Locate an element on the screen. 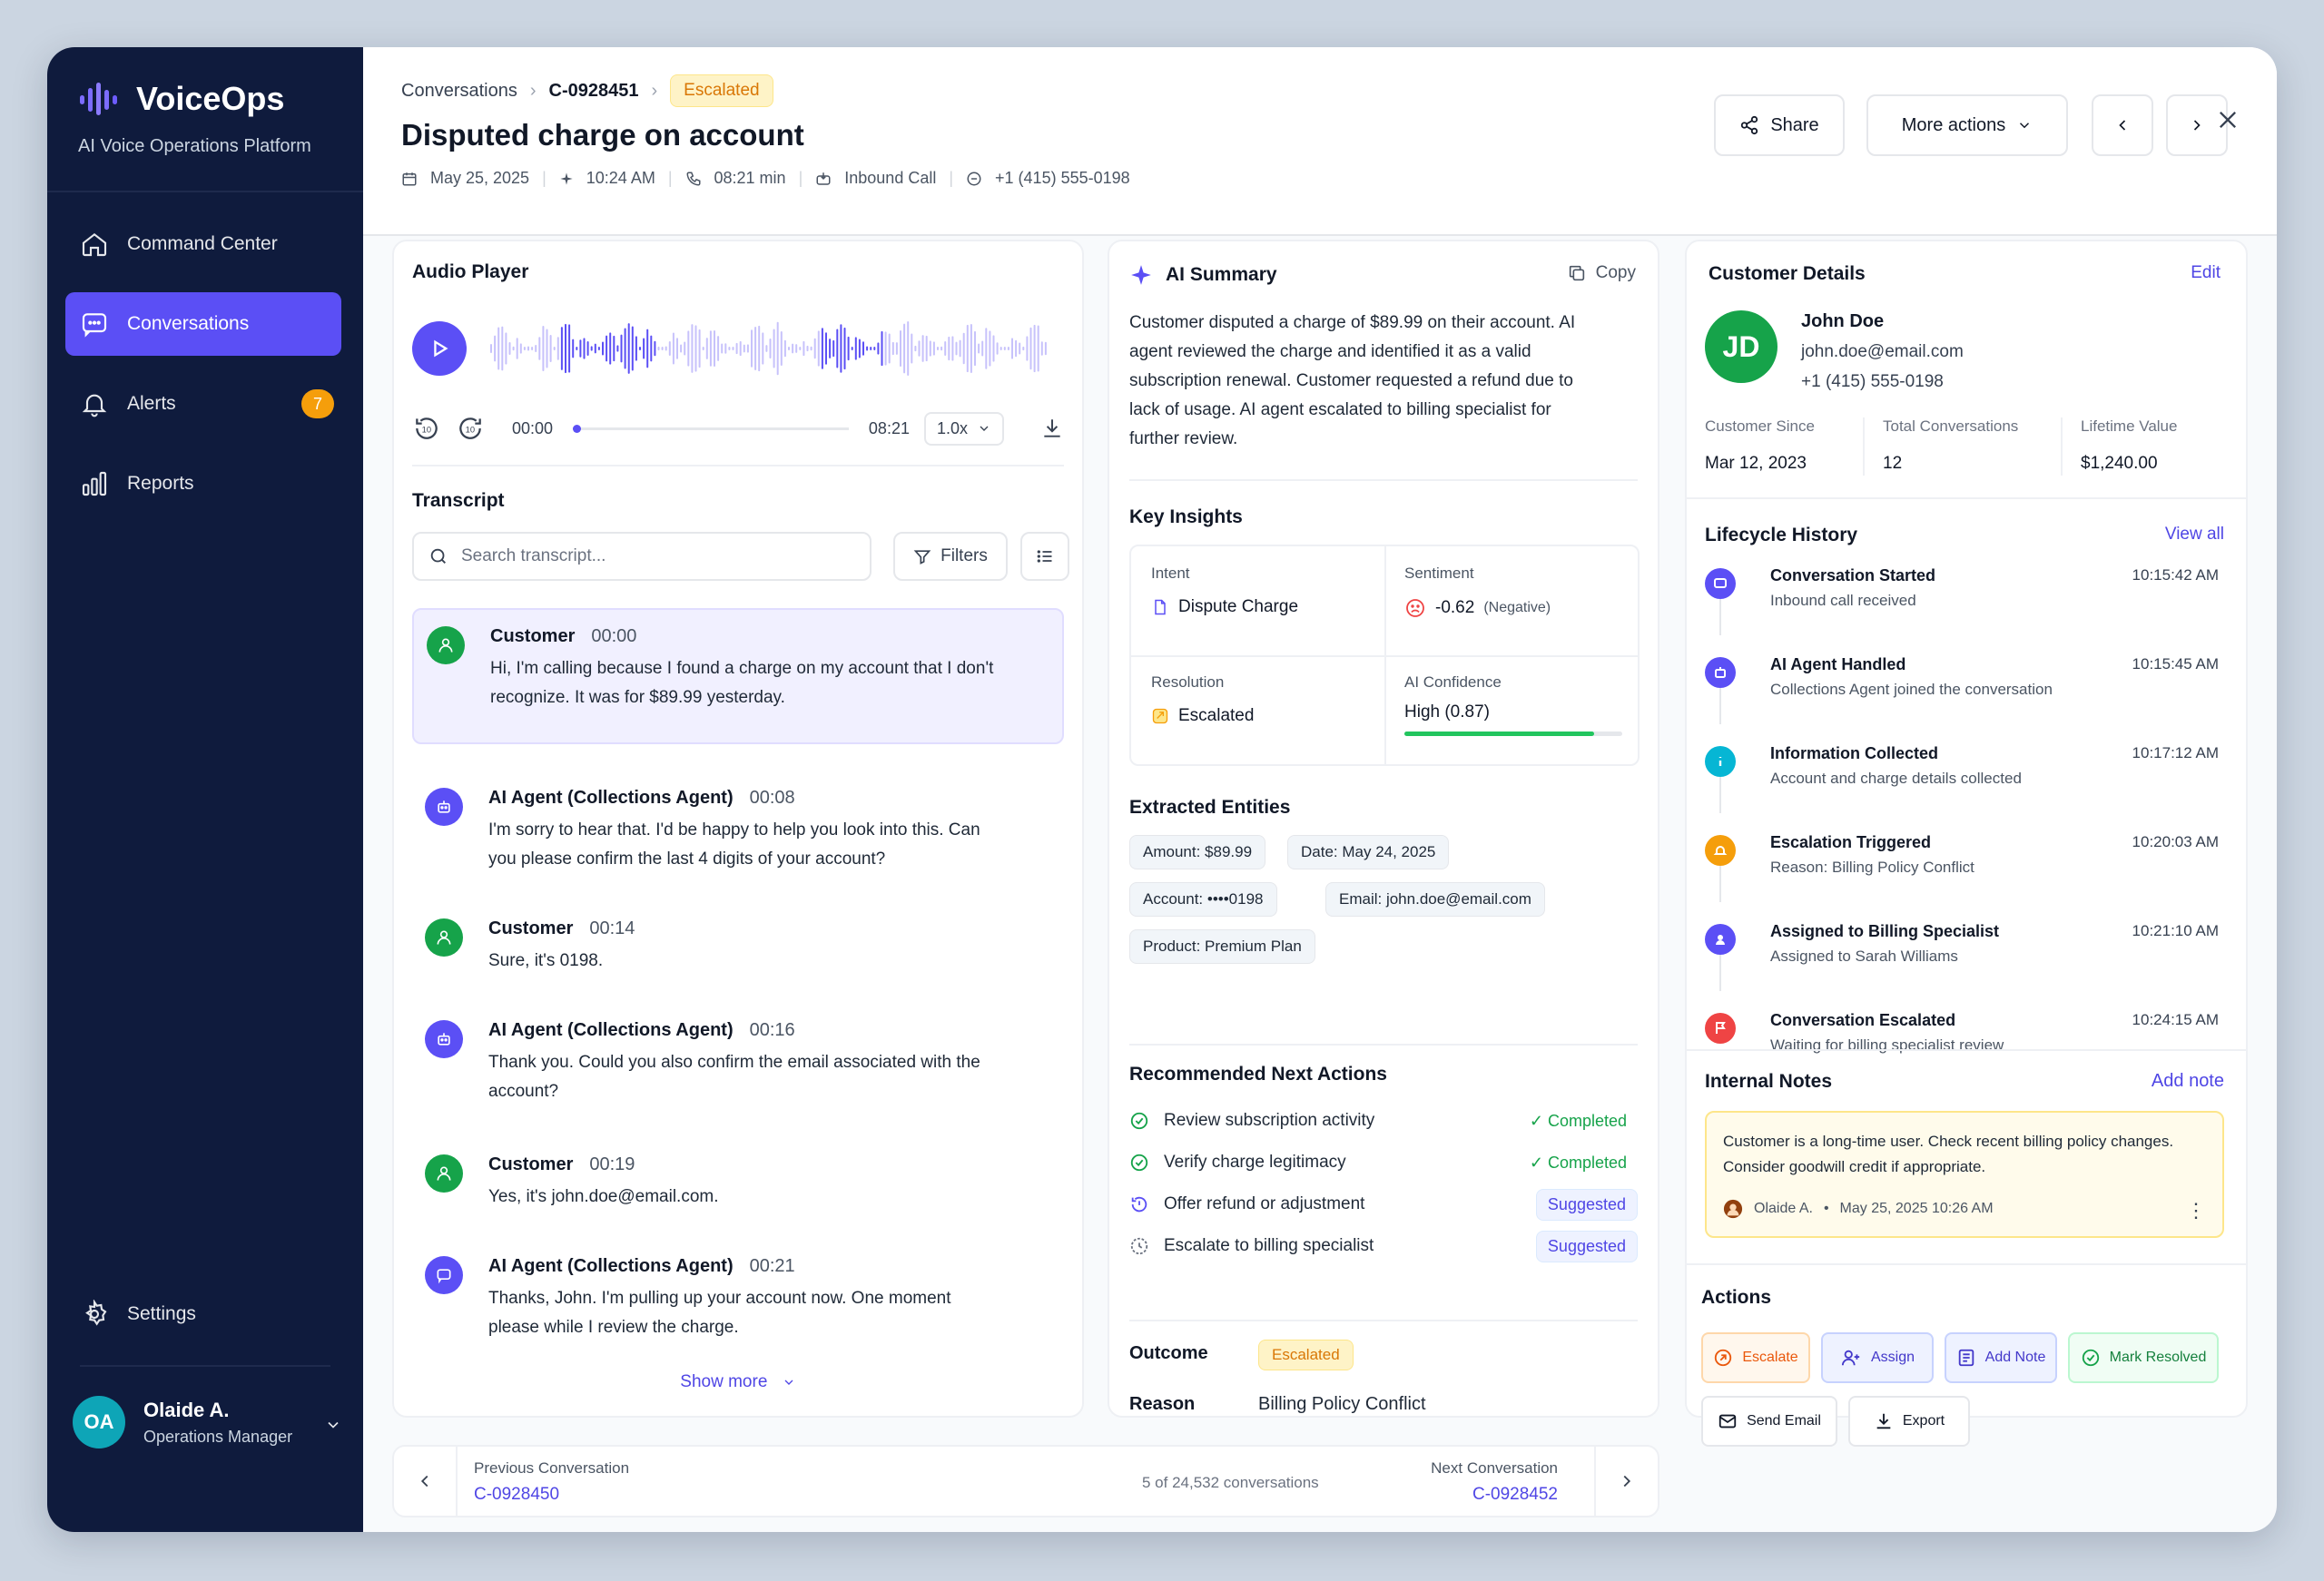 This screenshot has height=1581, width=2324. entity-tag: Amount: $89.99 is located at coordinates (1197, 852).